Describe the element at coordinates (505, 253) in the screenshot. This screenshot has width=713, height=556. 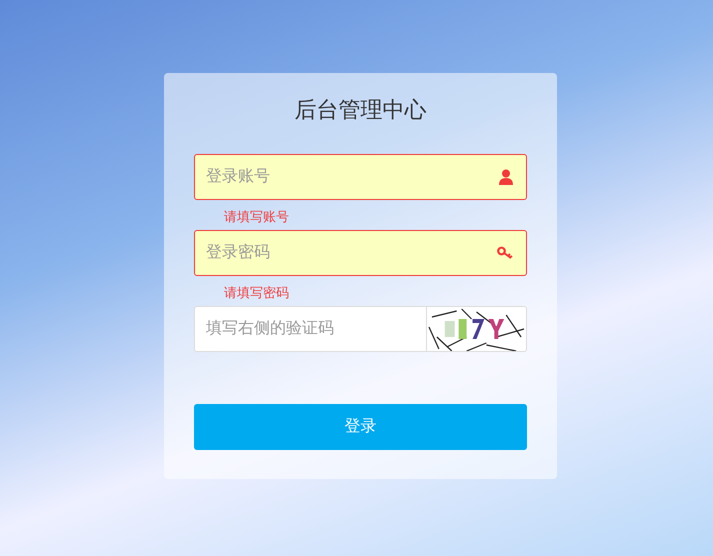
I see `key-icon` at that location.